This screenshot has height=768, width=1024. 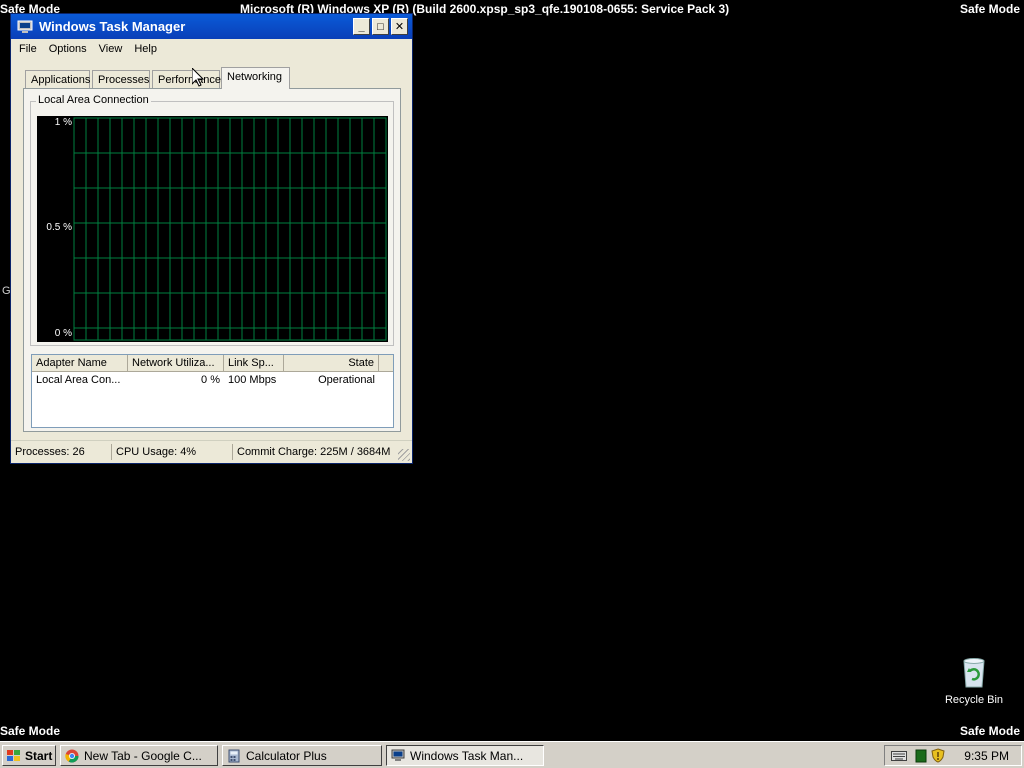 I want to click on recycle-bin-icon, so click(x=974, y=673).